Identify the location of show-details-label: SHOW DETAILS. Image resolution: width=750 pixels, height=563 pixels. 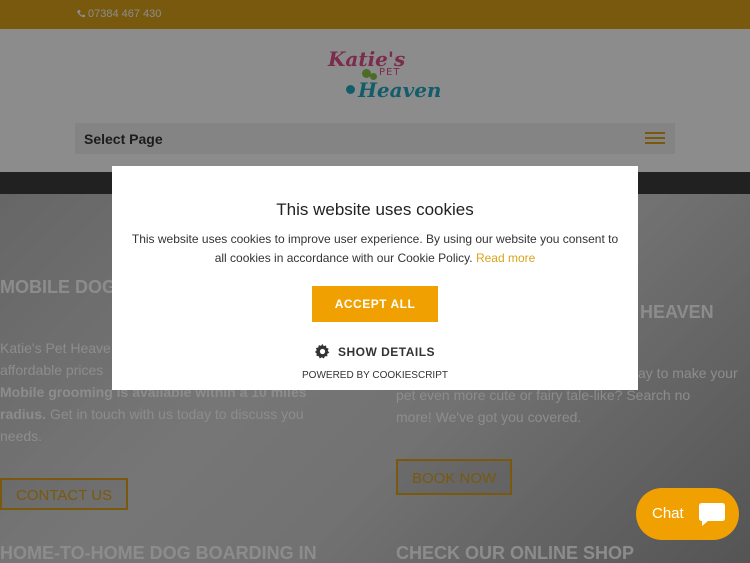
(386, 351).